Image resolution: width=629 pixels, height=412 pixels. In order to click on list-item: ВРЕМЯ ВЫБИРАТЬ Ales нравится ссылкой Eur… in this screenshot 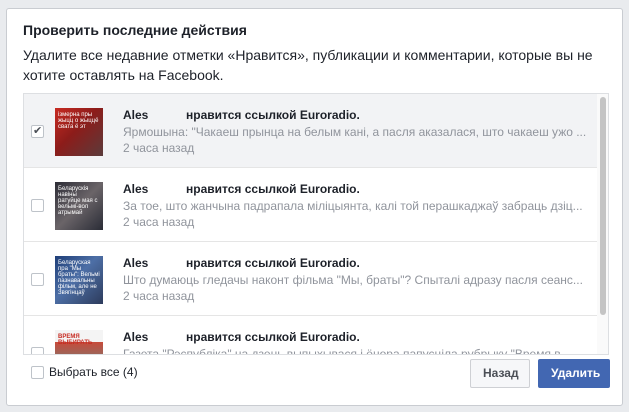, I will do `click(311, 335)`.